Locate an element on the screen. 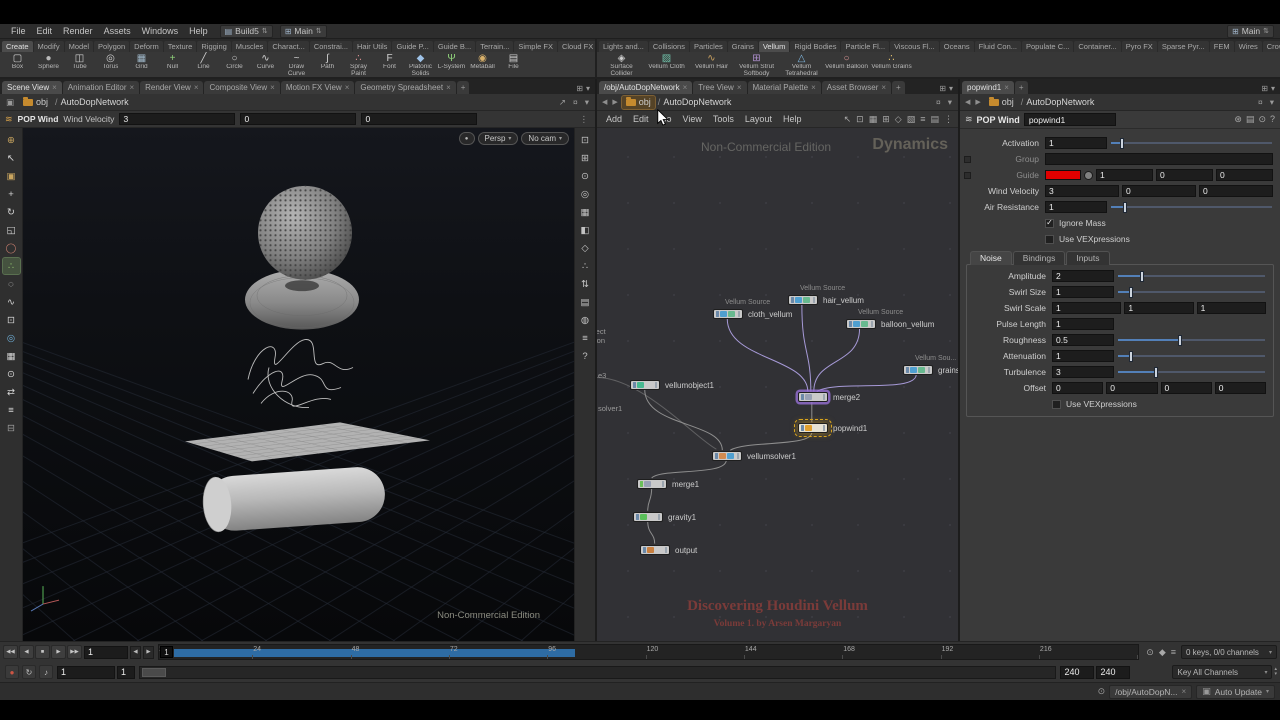 The height and width of the screenshot is (720, 1280). param-slider-roughness is located at coordinates (1191, 340).